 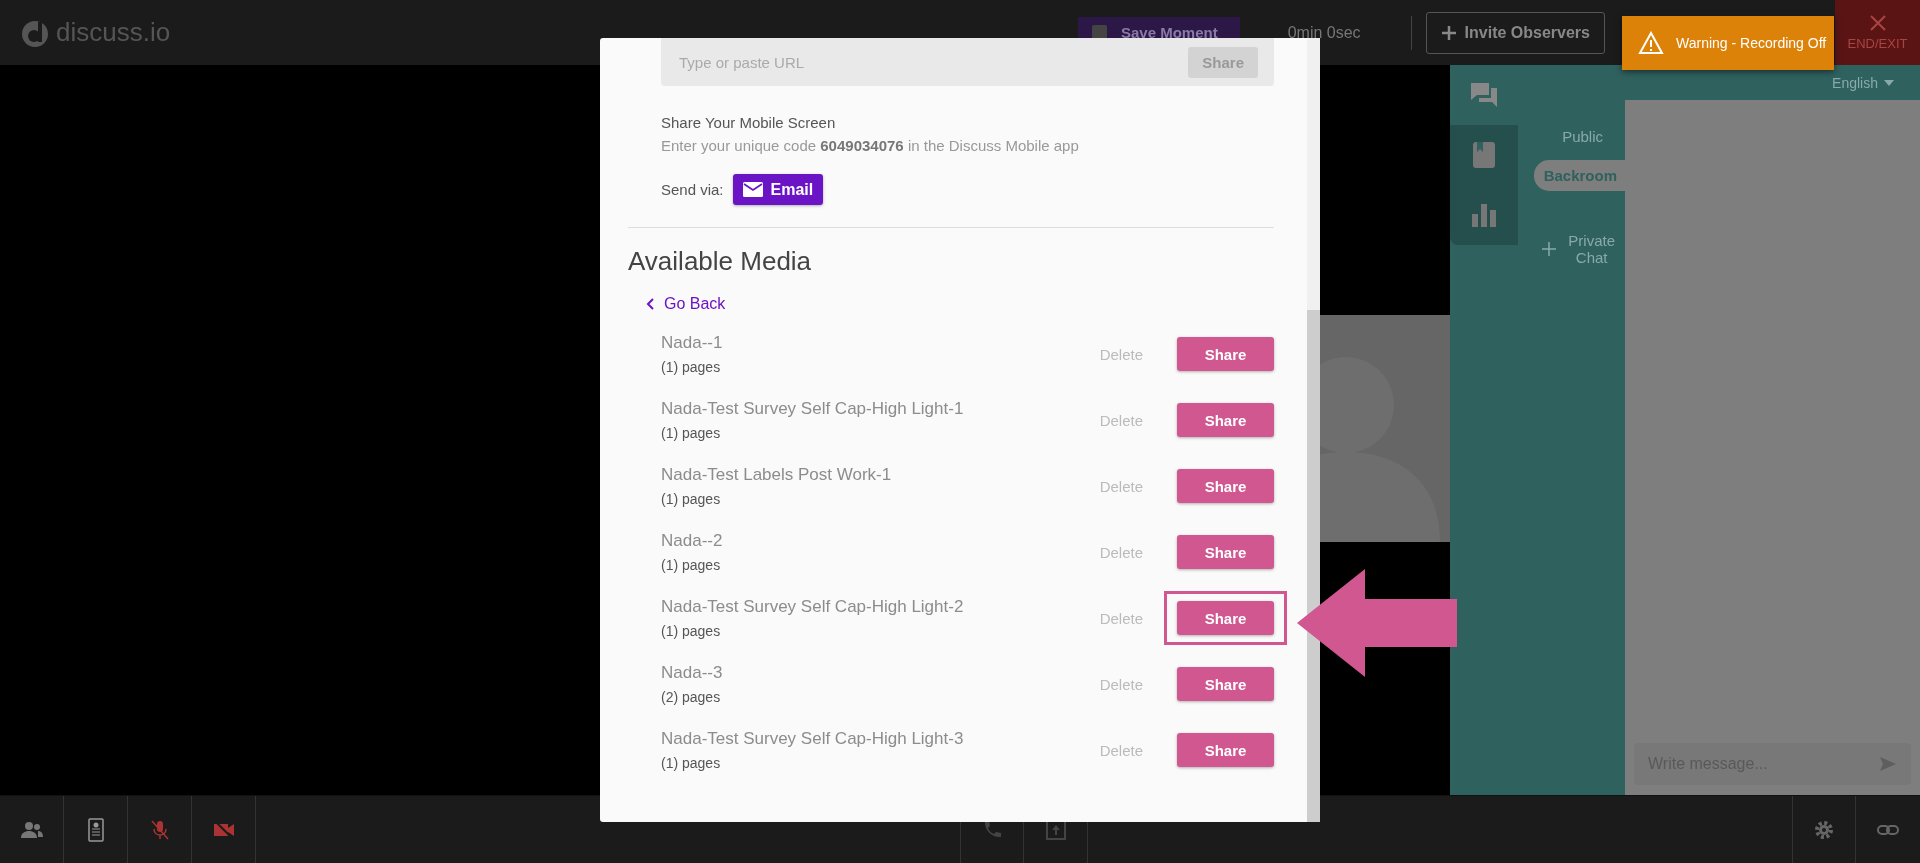 What do you see at coordinates (1888, 764) in the screenshot?
I see `send-icon` at bounding box center [1888, 764].